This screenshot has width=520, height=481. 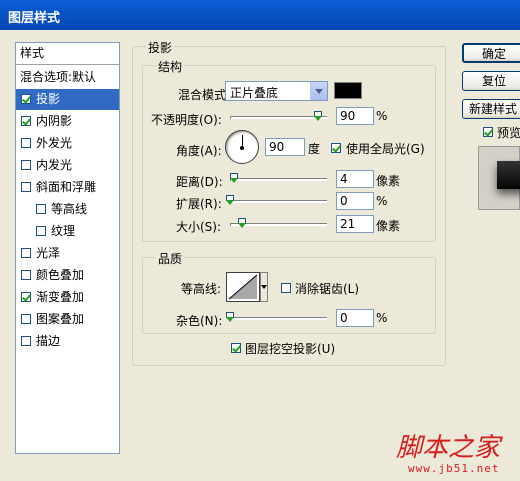 I want to click on distance-label: 距离(D):, so click(x=199, y=182).